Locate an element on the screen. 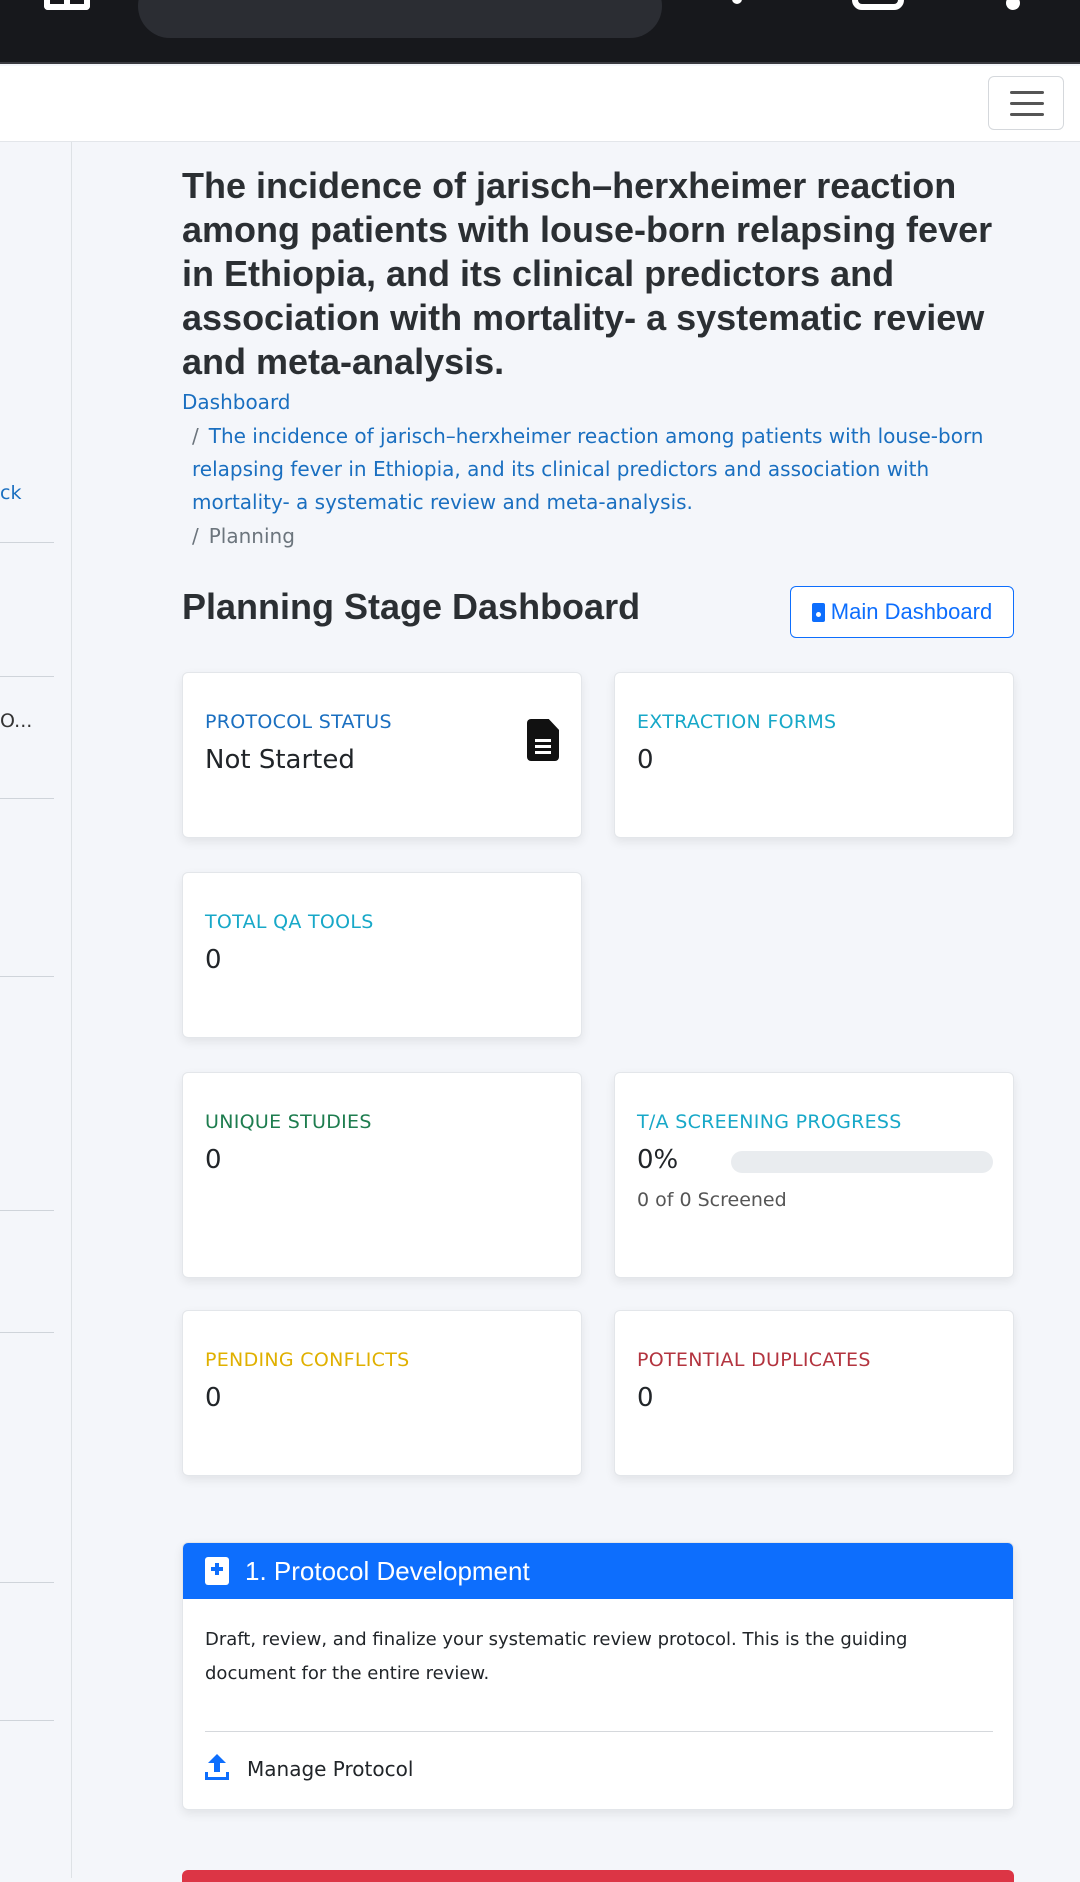 This screenshot has height=1882, width=1080. card-label: PENDING CONFLICTS is located at coordinates (307, 1360).